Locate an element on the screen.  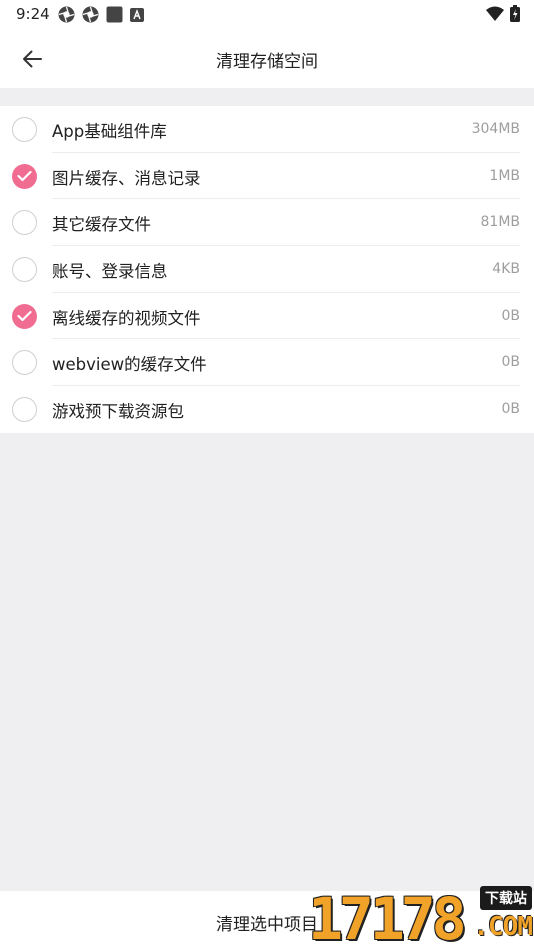
app-bar: 清理存储空间 is located at coordinates (267, 59).